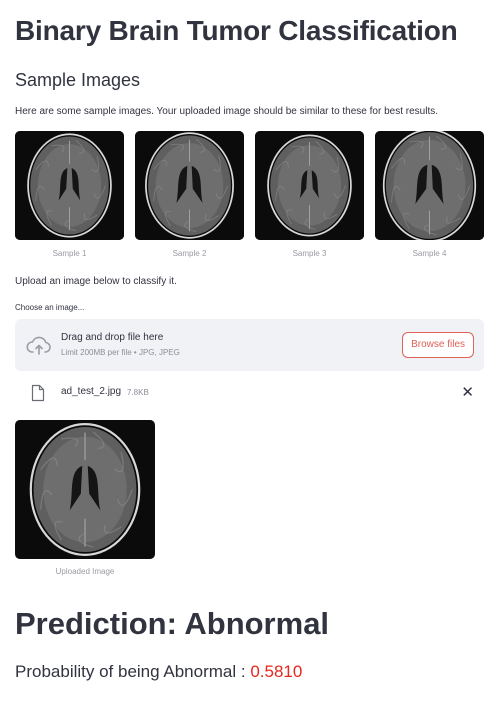 Image resolution: width=495 pixels, height=716 pixels. Describe the element at coordinates (138, 392) in the screenshot. I see `uploaded-file-size: 7.8KB` at that location.